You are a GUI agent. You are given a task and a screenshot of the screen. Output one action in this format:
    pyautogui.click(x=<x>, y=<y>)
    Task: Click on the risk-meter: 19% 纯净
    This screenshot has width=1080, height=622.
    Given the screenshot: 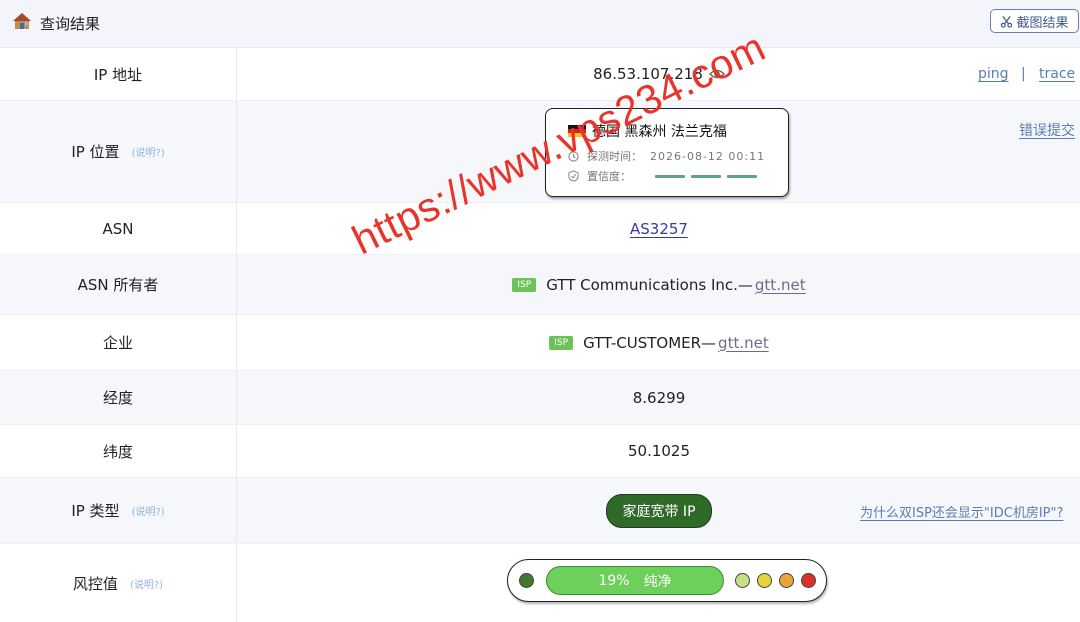 What is the action you would take?
    pyautogui.click(x=667, y=580)
    